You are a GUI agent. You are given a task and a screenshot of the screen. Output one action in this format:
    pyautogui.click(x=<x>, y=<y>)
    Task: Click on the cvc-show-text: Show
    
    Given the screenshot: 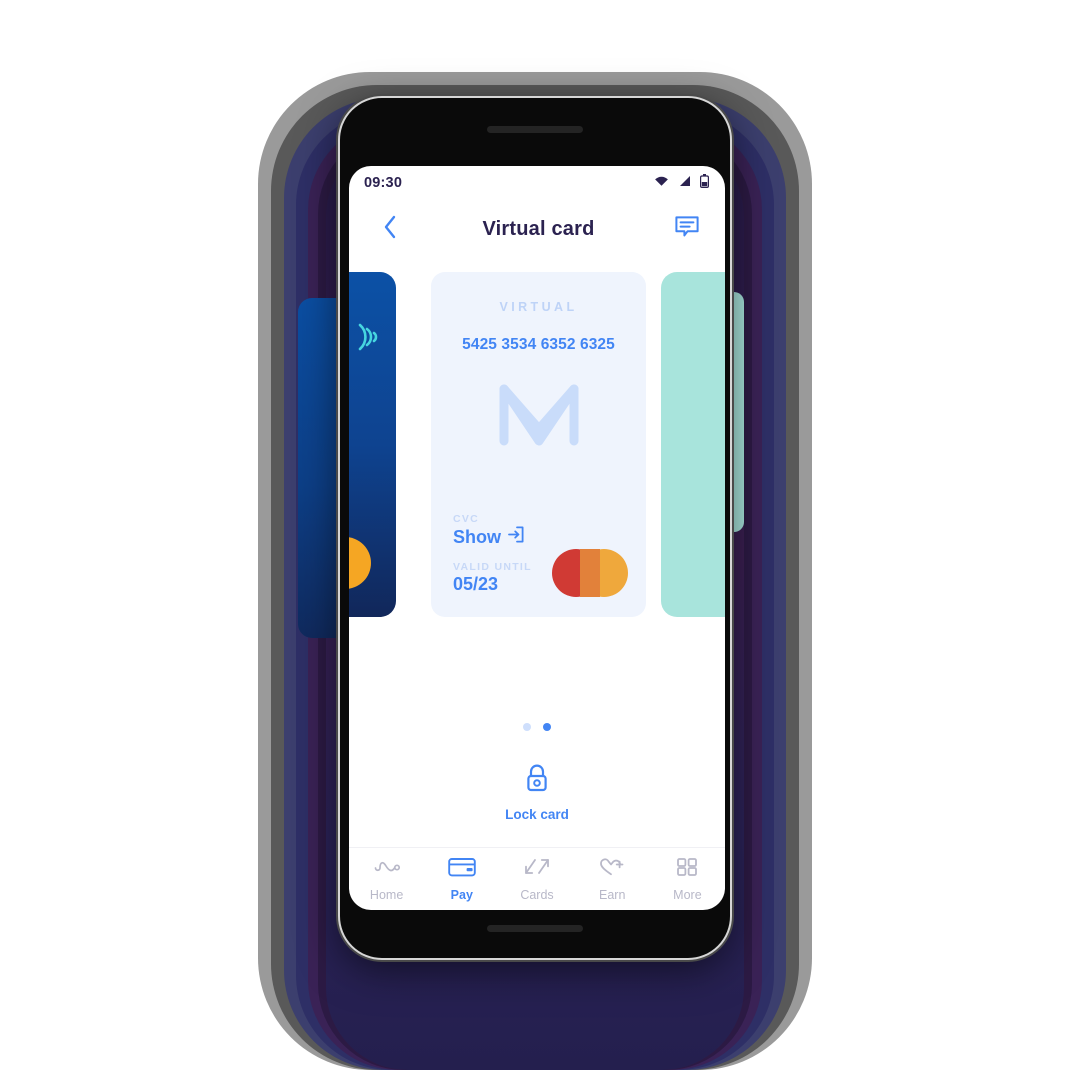 What is the action you would take?
    pyautogui.click(x=477, y=536)
    